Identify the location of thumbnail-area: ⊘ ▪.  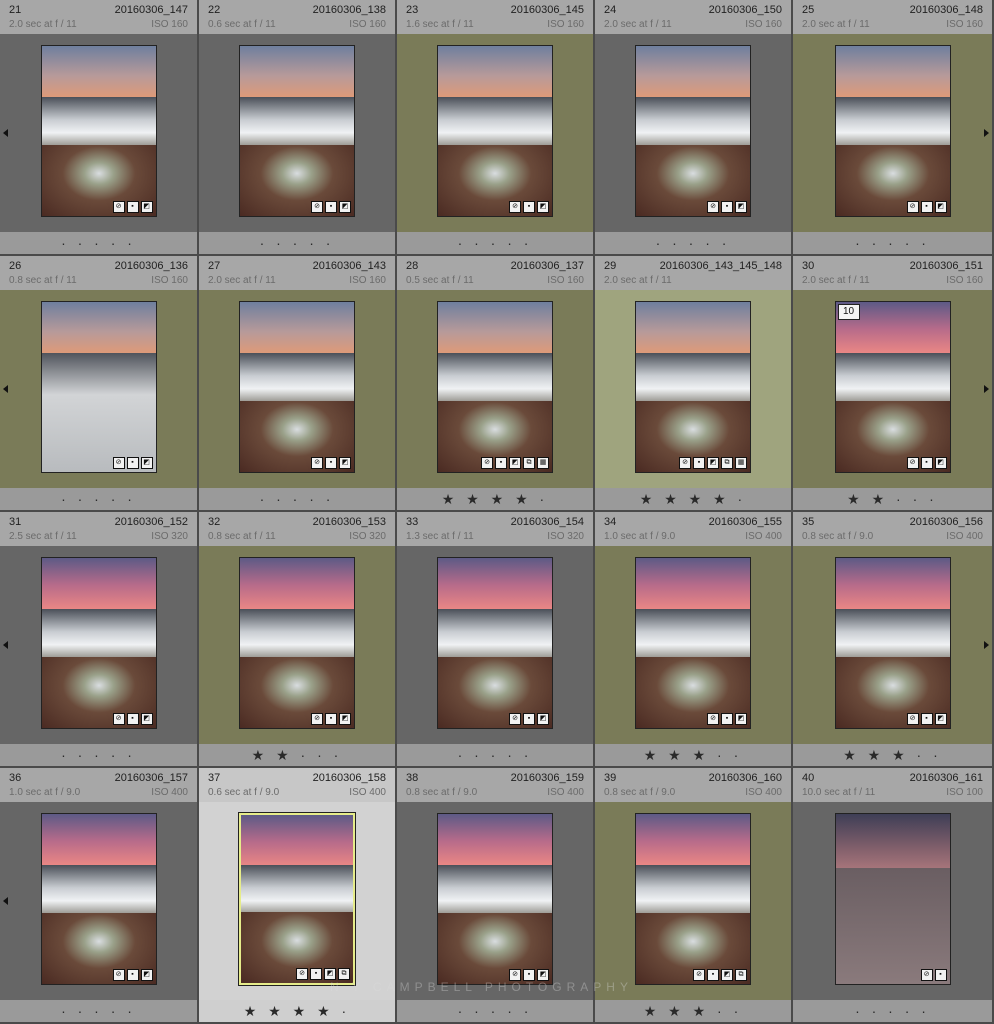
(892, 901).